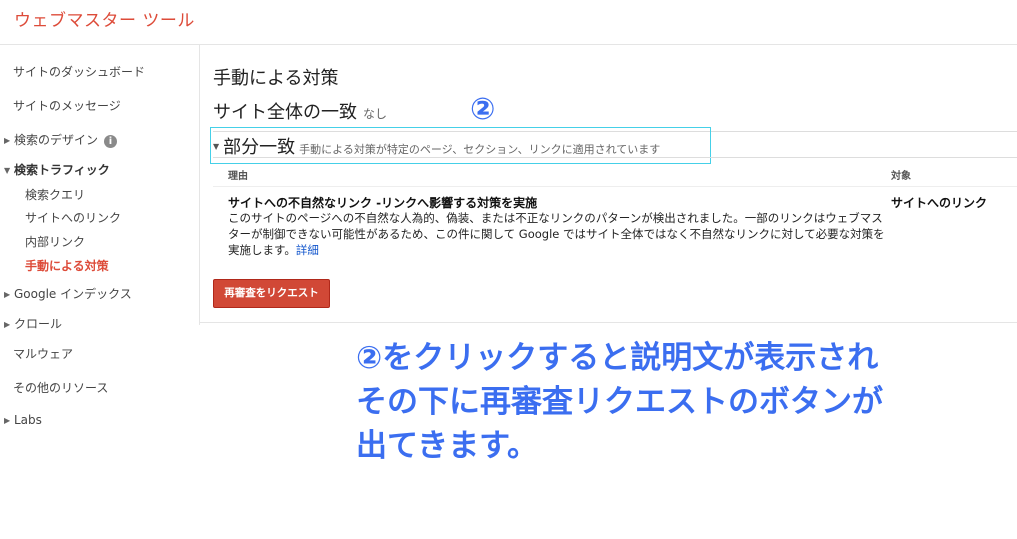 The image size is (1017, 539). What do you see at coordinates (38, 324) in the screenshot?
I see `sidebar-item-label: クロール` at bounding box center [38, 324].